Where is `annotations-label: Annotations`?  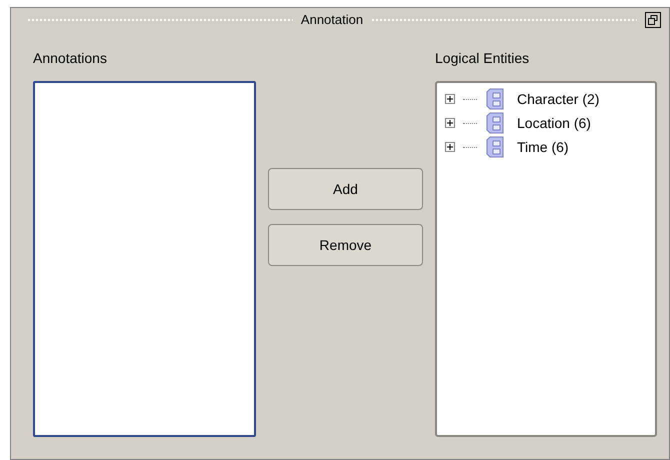 annotations-label: Annotations is located at coordinates (70, 58).